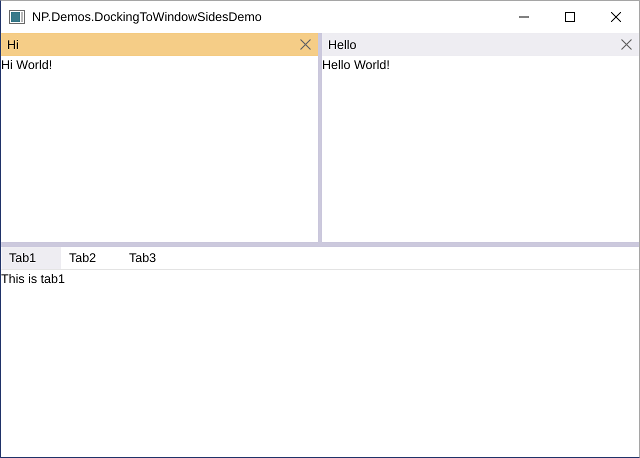 The height and width of the screenshot is (458, 640). What do you see at coordinates (570, 17) in the screenshot?
I see `maximize-icon` at bounding box center [570, 17].